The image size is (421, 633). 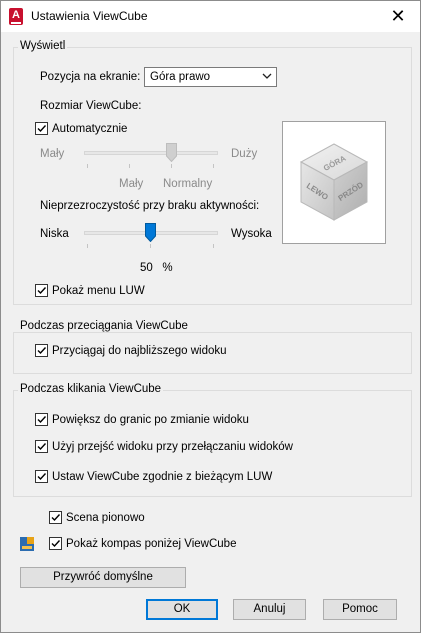 I want to click on opacity-value: 50 %, so click(x=156, y=268).